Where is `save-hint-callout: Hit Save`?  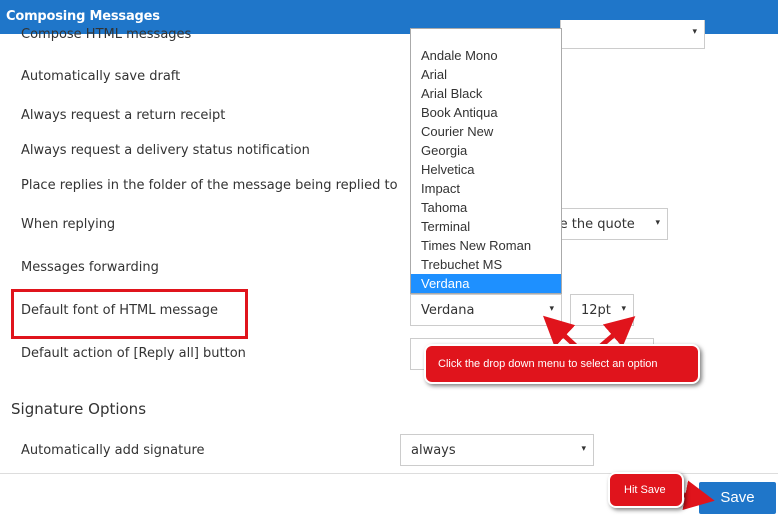 save-hint-callout: Hit Save is located at coordinates (646, 490).